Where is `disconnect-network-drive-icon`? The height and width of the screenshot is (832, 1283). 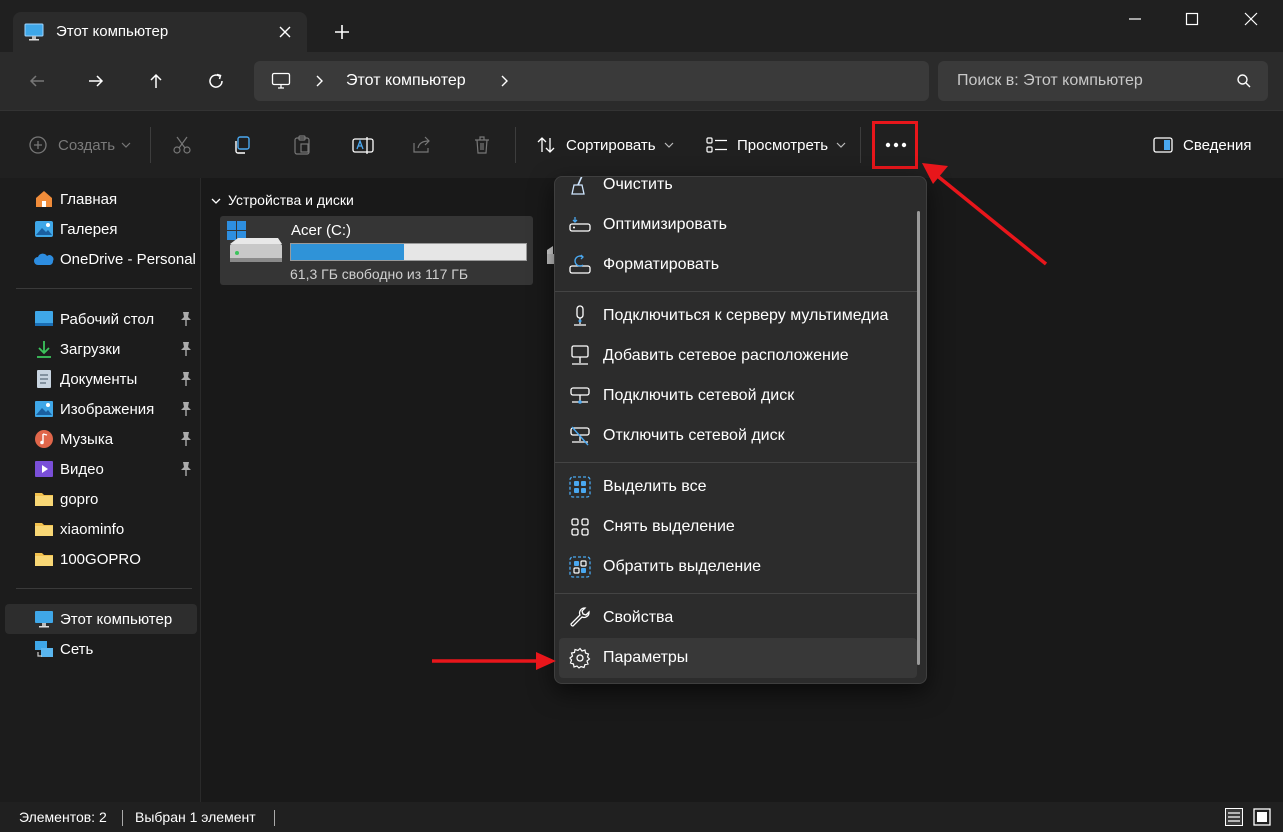
disconnect-network-drive-icon is located at coordinates (580, 436).